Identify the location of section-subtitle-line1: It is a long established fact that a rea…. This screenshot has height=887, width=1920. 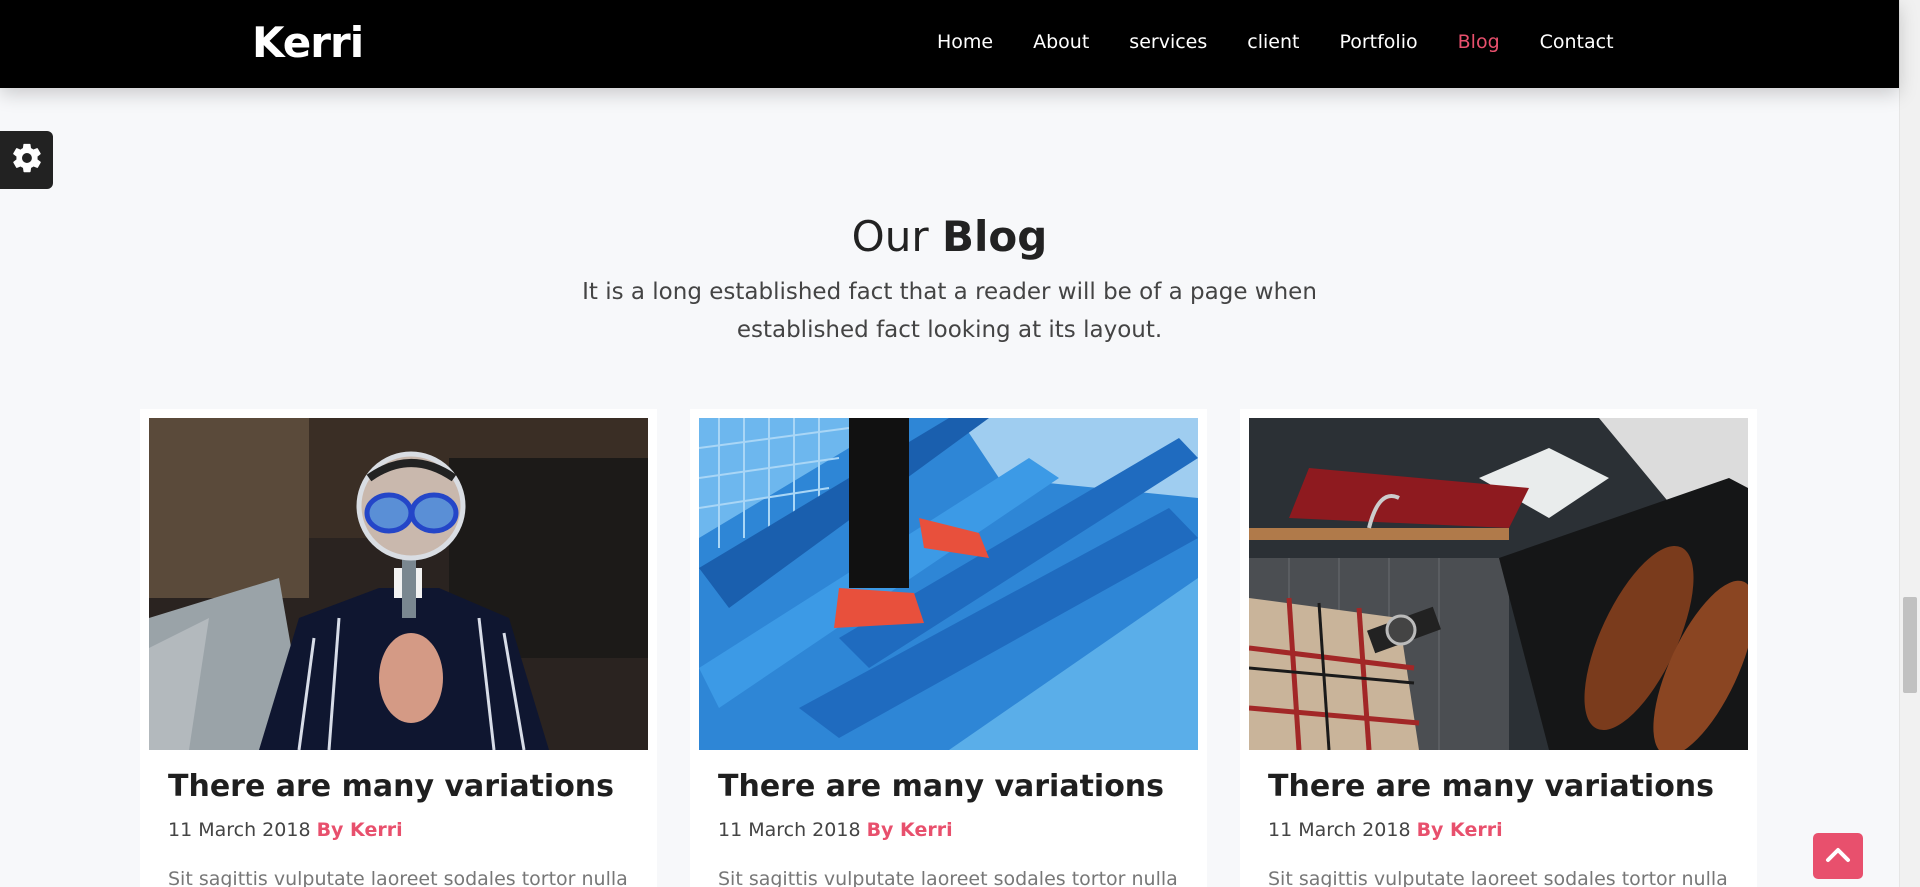
(949, 292).